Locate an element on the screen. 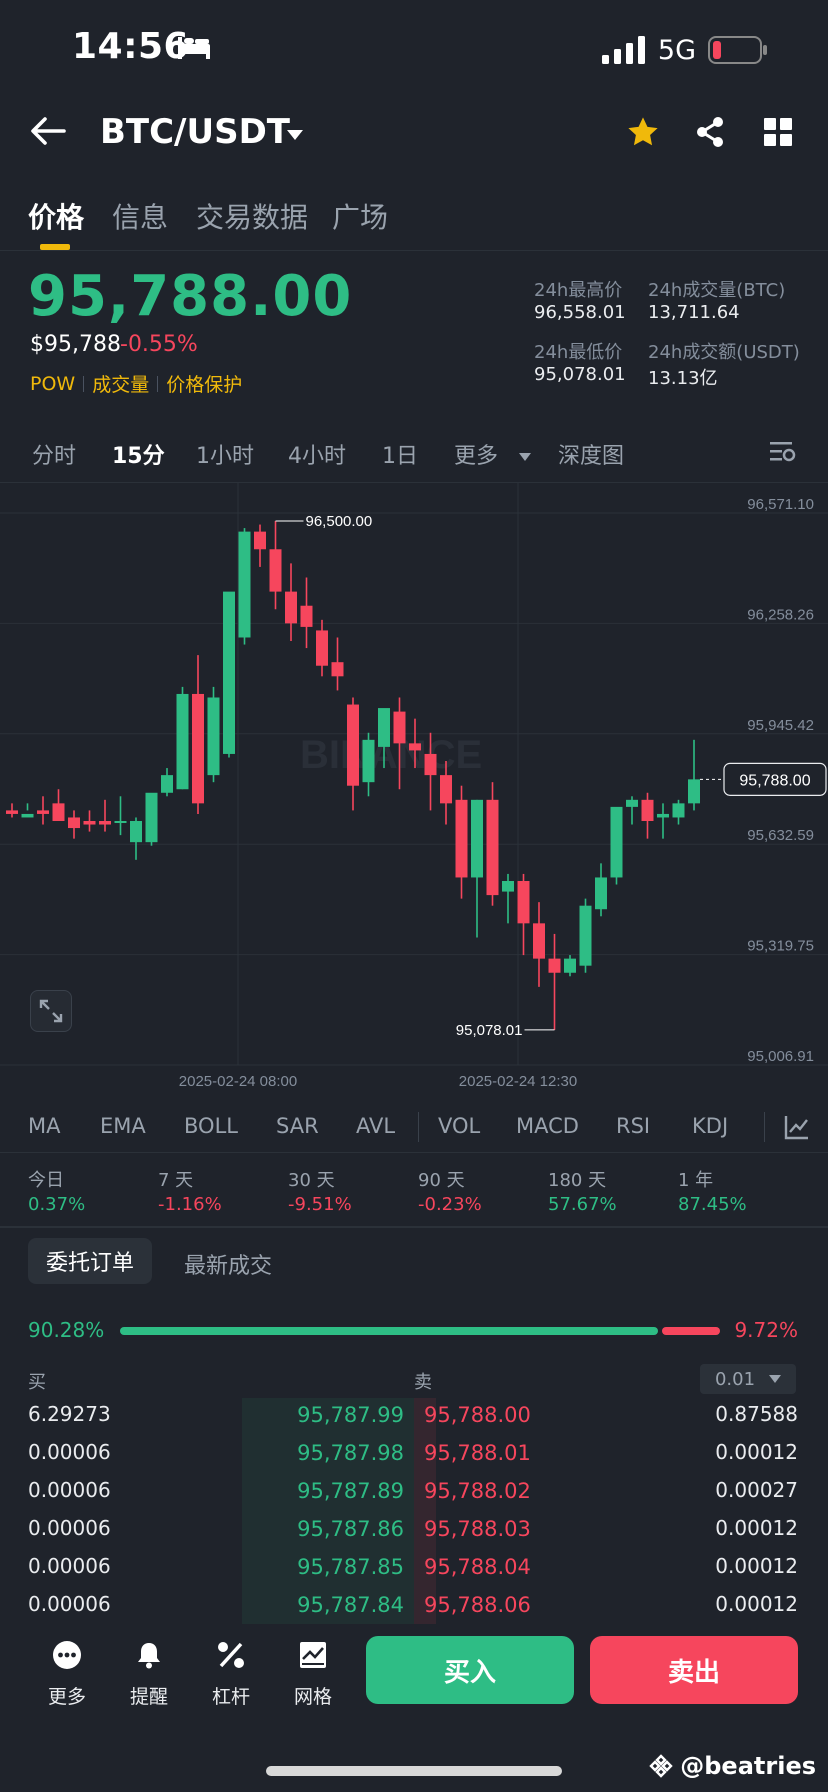 The image size is (828, 1792). sell-ratio-bar is located at coordinates (691, 1331).